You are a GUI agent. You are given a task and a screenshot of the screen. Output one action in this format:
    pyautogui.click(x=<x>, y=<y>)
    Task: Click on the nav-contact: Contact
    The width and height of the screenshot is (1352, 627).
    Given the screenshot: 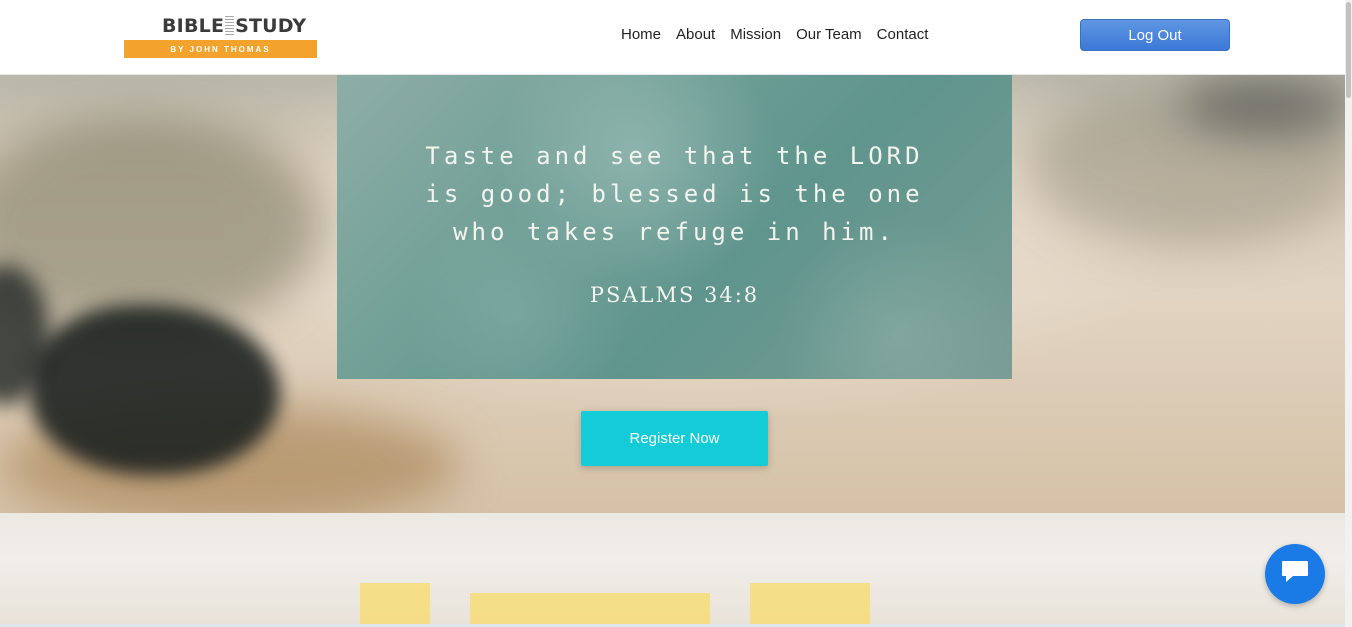 What is the action you would take?
    pyautogui.click(x=903, y=34)
    